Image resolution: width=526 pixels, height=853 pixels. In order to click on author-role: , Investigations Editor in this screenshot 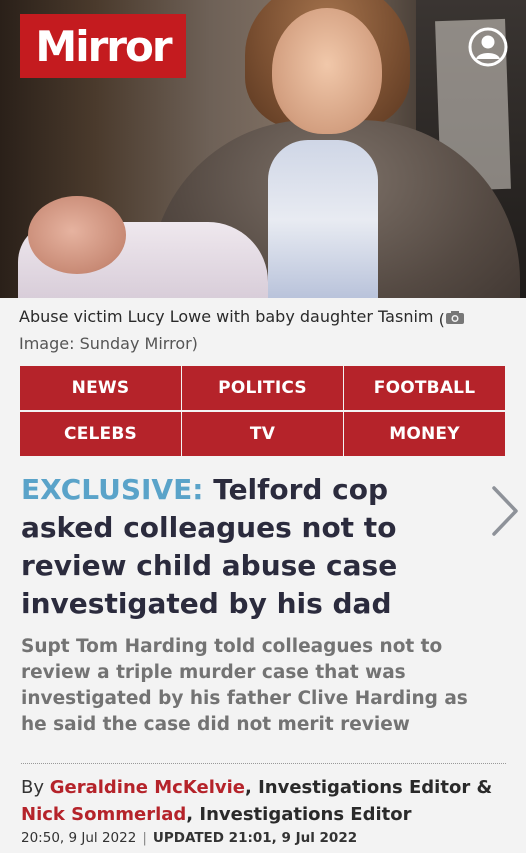, I will do `click(299, 814)`.